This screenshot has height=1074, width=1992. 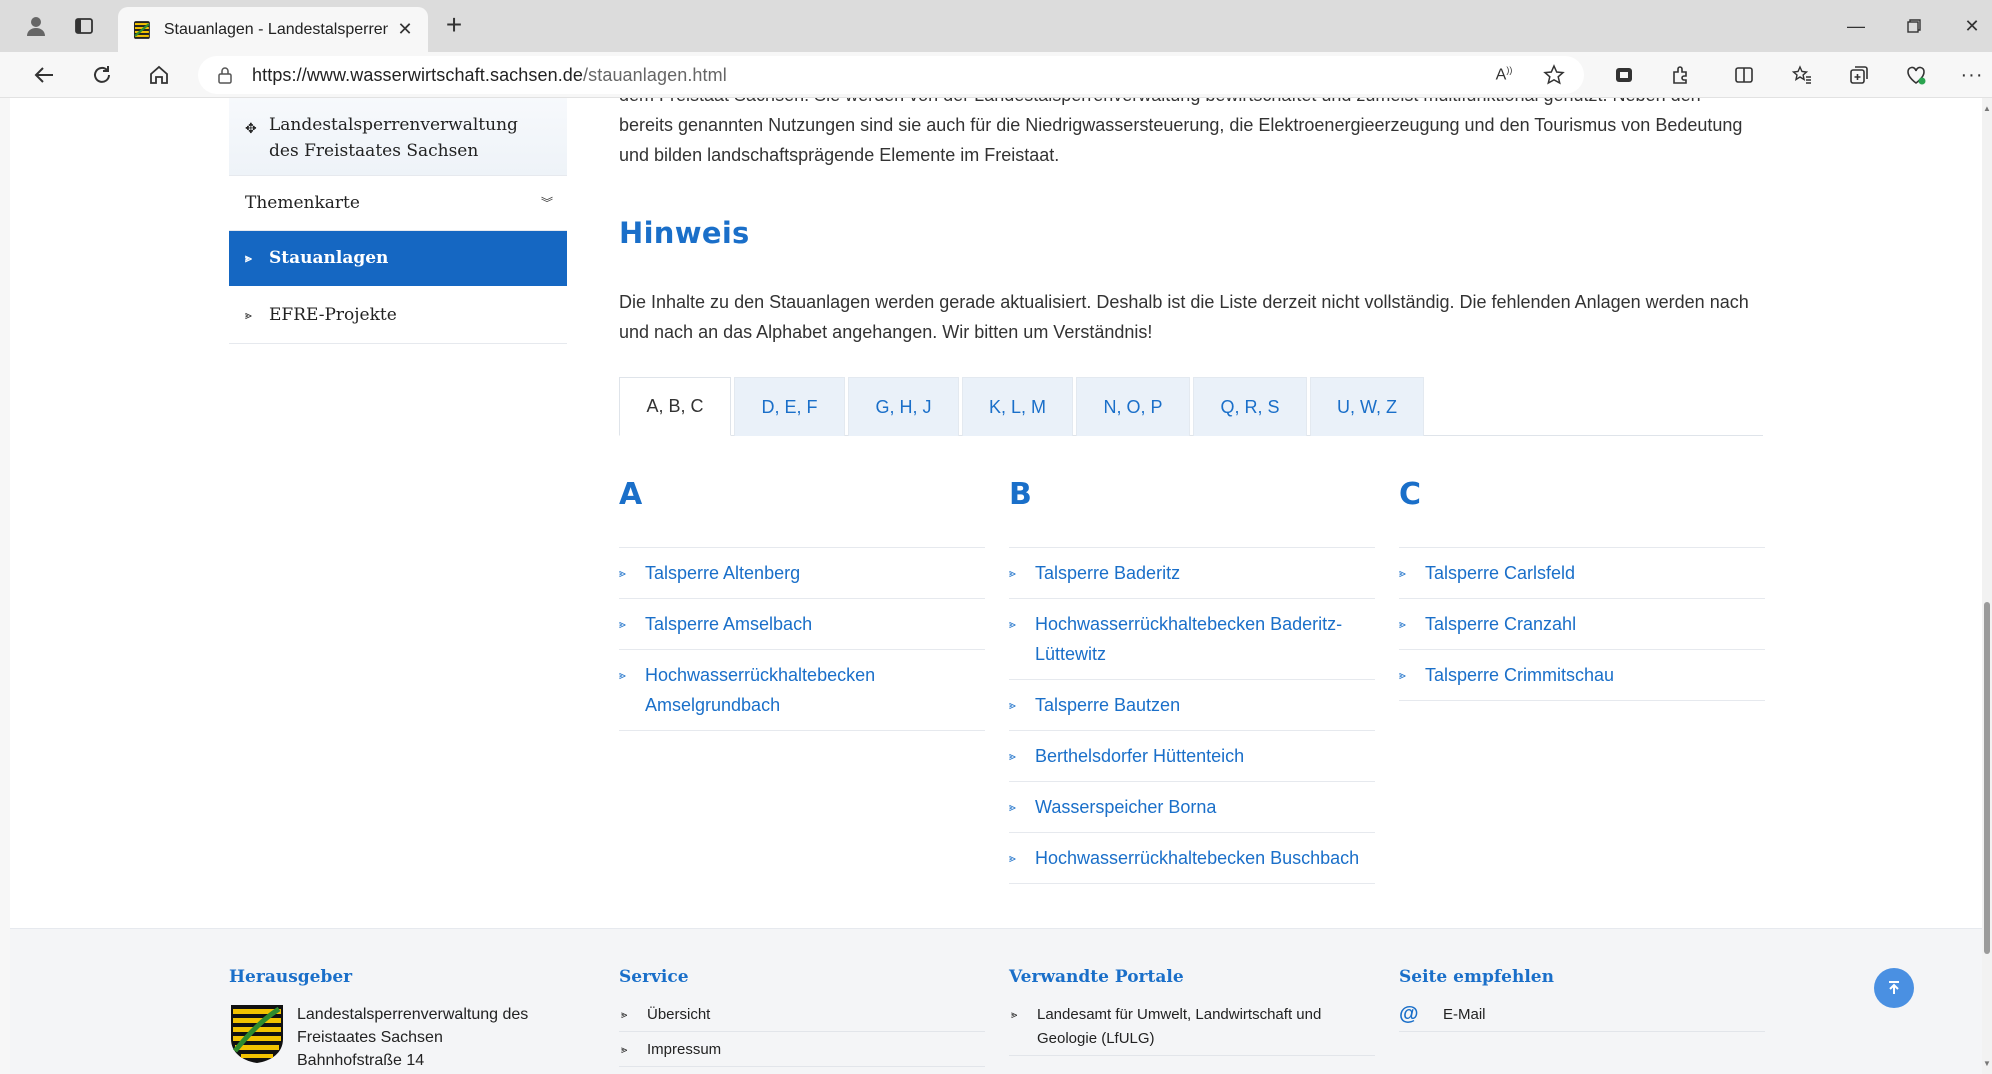 What do you see at coordinates (1681, 75) in the screenshot?
I see `extensions-puzzle-icon` at bounding box center [1681, 75].